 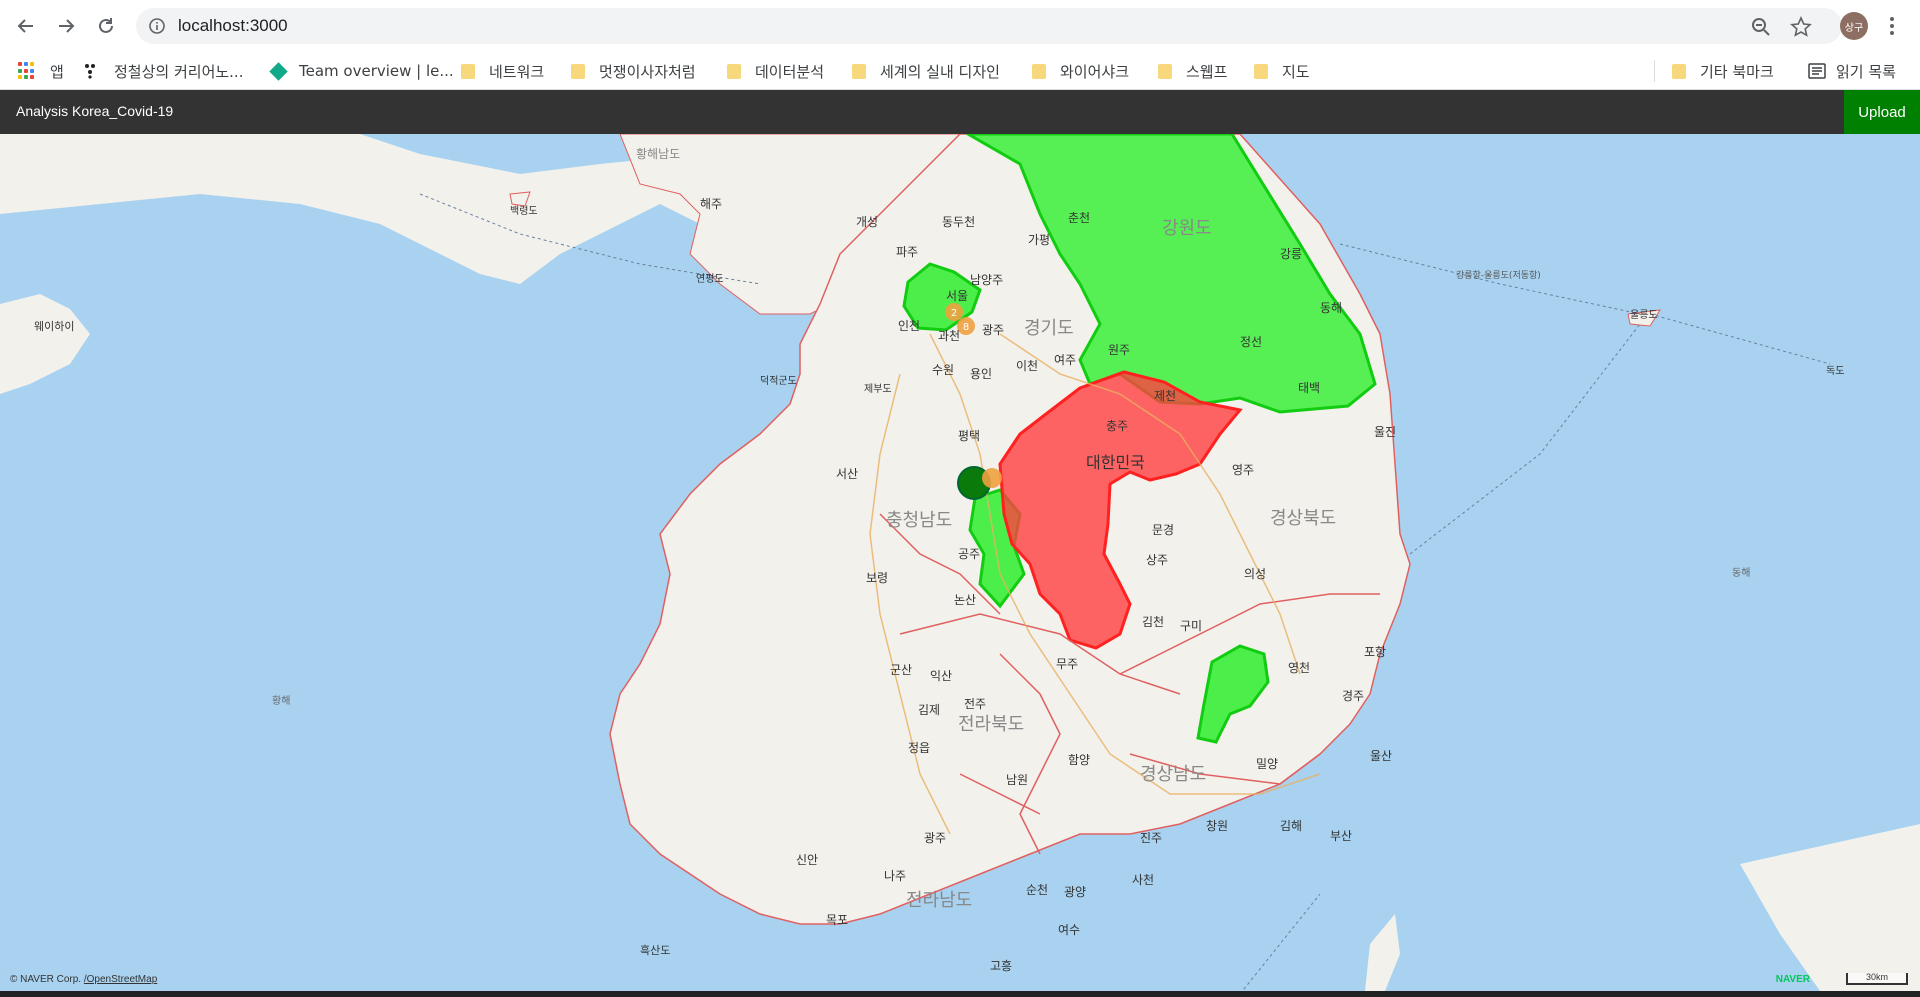 I want to click on label-ulsan: 울산, so click(x=1381, y=756).